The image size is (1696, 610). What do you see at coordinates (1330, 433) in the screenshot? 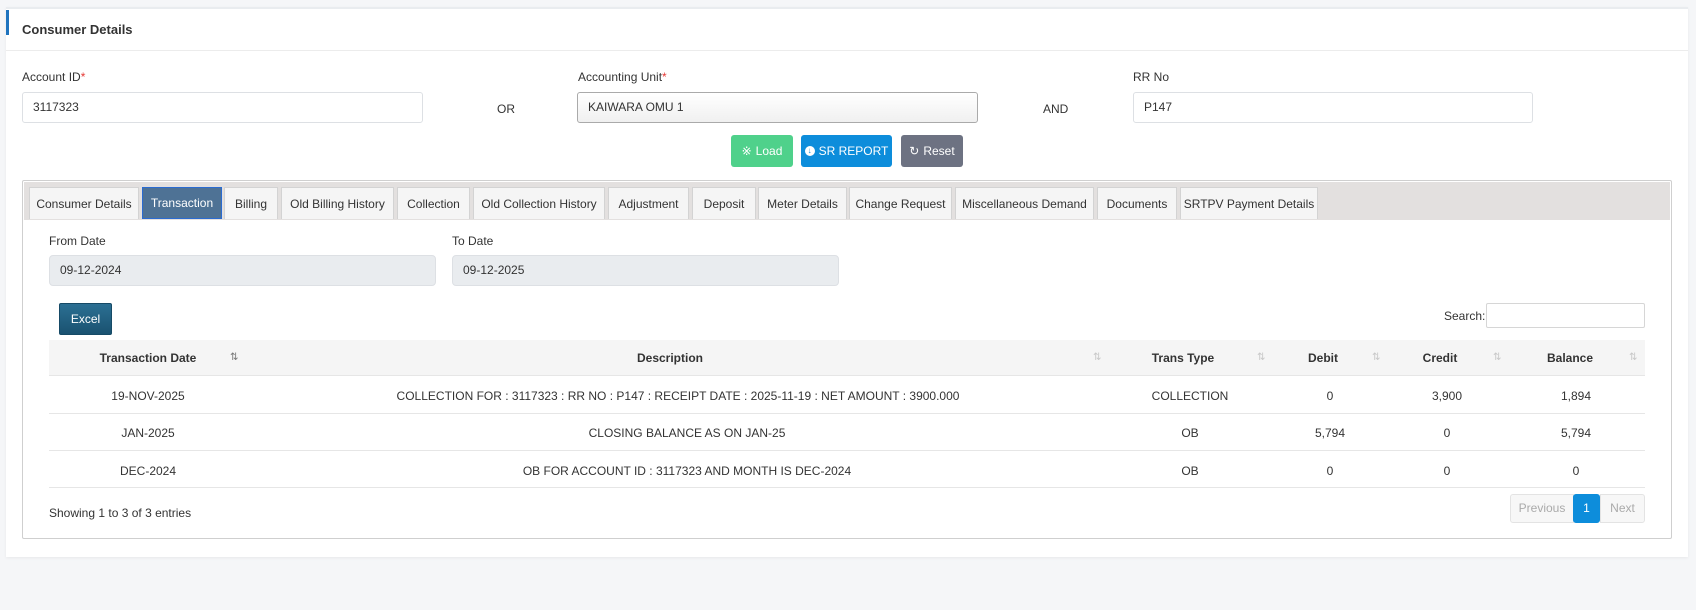
I see `cell-debit: 5,794` at bounding box center [1330, 433].